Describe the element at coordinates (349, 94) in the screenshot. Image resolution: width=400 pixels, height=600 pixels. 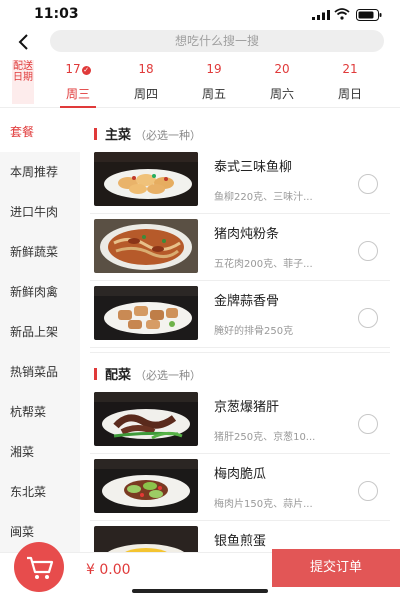
I see `weekday-label: 周日` at that location.